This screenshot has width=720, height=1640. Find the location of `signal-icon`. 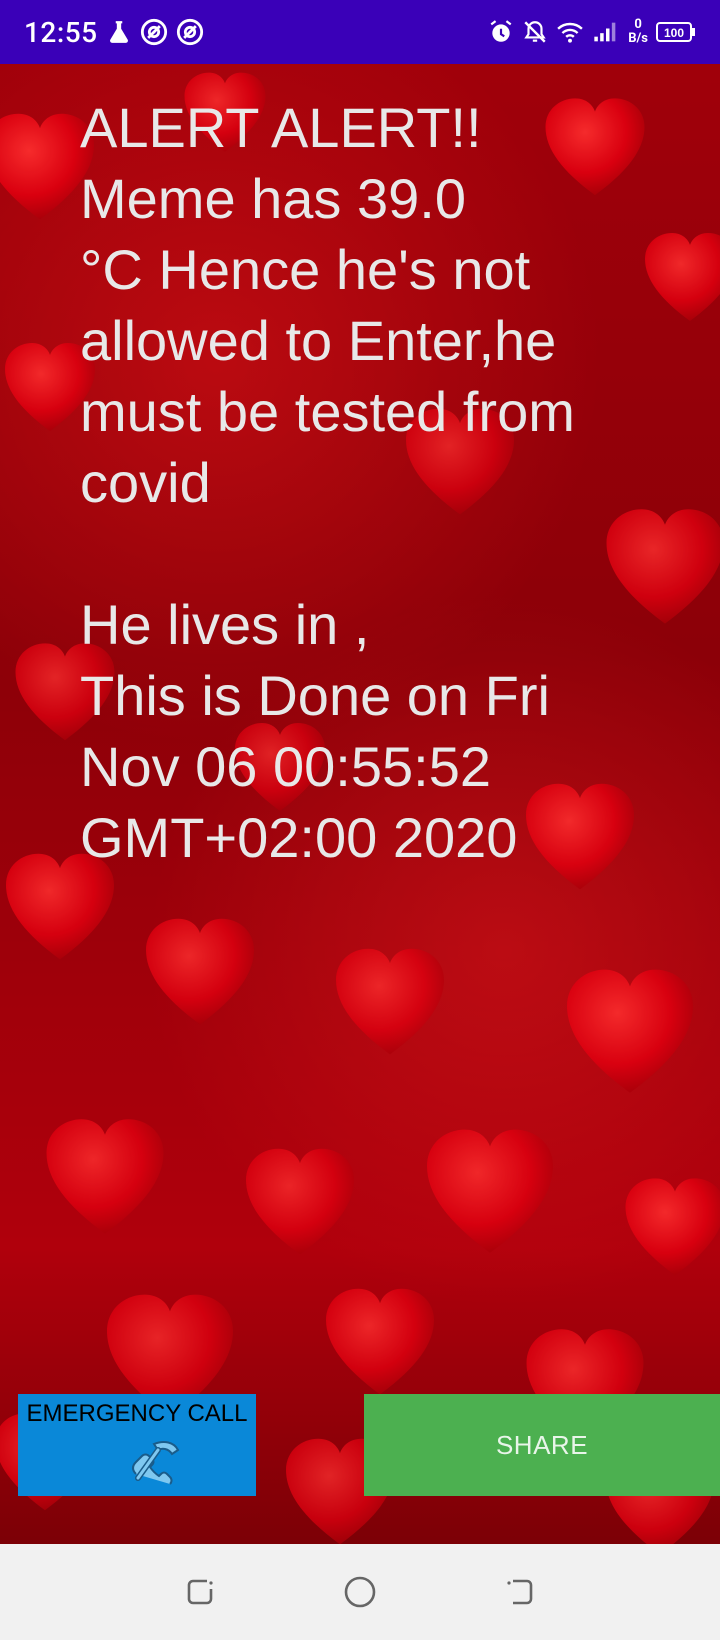

signal-icon is located at coordinates (606, 32).